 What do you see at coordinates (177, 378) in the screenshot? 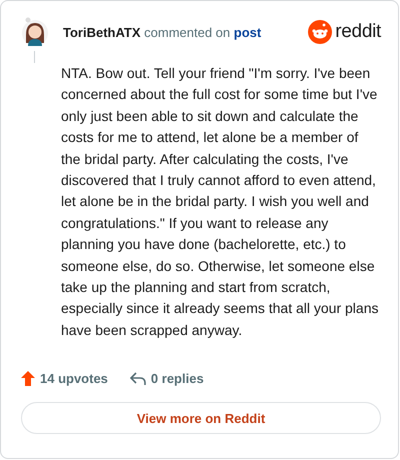
I see `reply-count: 0 replies` at bounding box center [177, 378].